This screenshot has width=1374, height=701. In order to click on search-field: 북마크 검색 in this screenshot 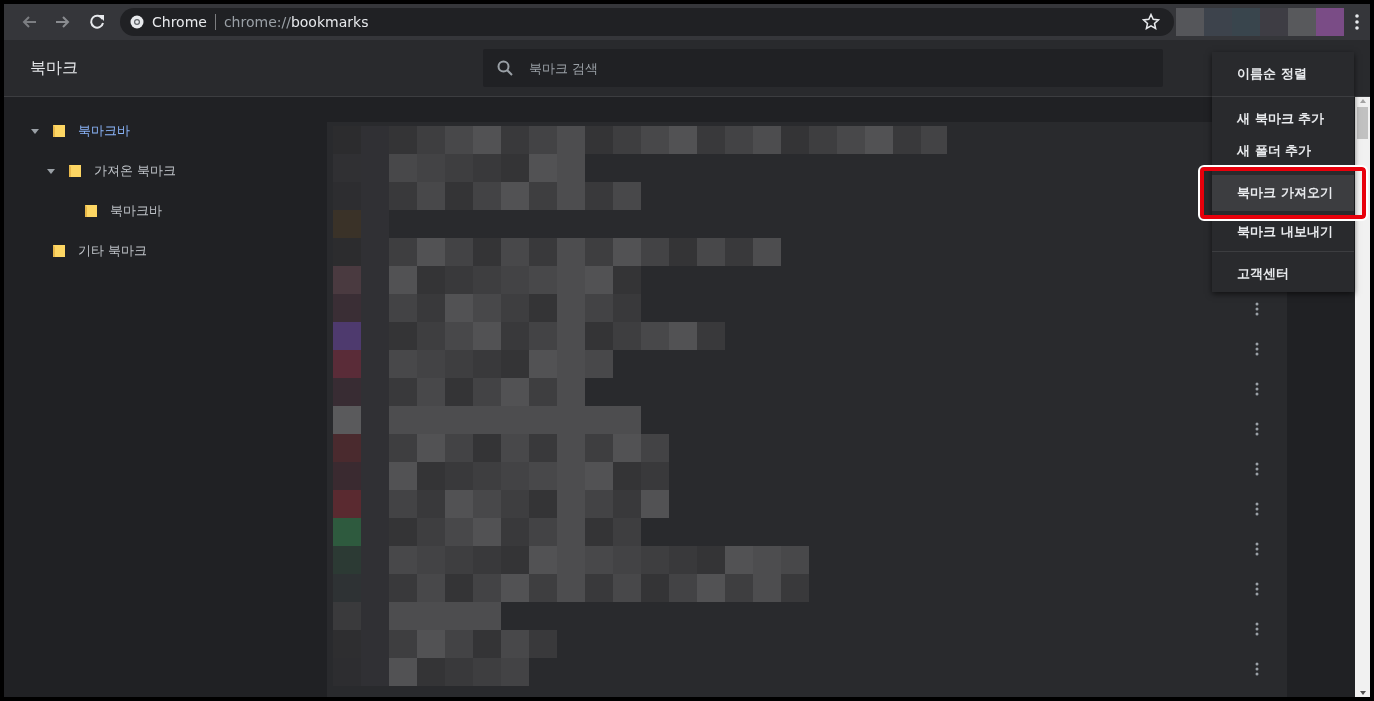, I will do `click(823, 68)`.